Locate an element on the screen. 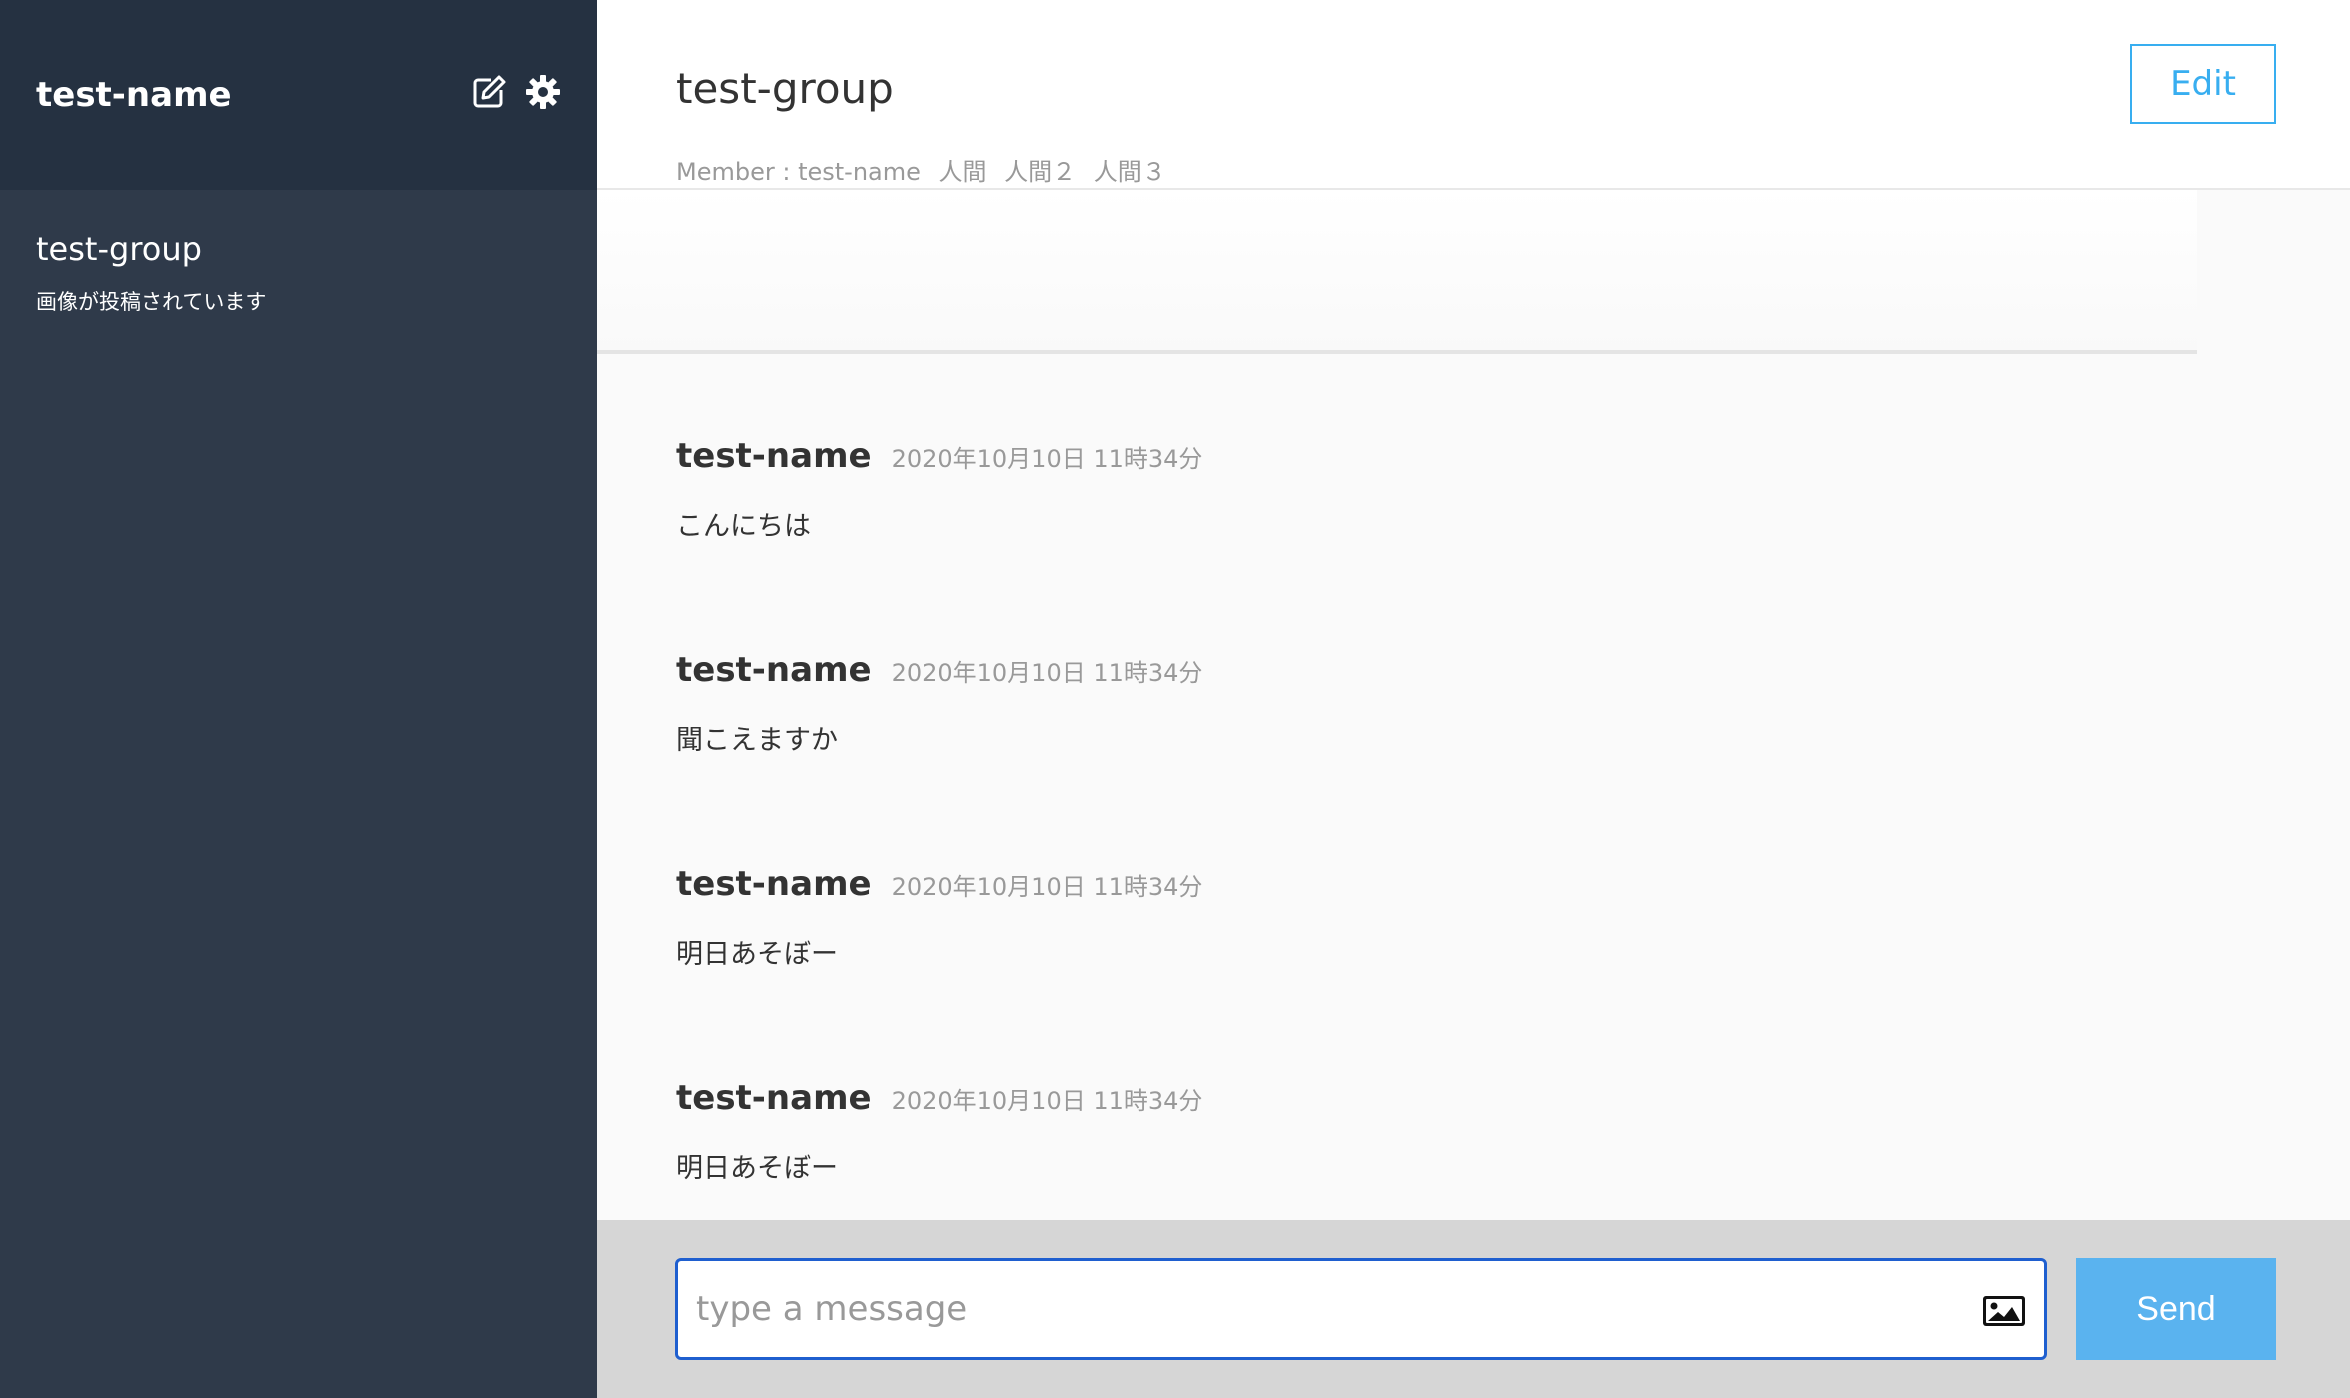  message-item: test-name 2020年10月10日 11時34分 聞こえますか is located at coordinates (939, 703).